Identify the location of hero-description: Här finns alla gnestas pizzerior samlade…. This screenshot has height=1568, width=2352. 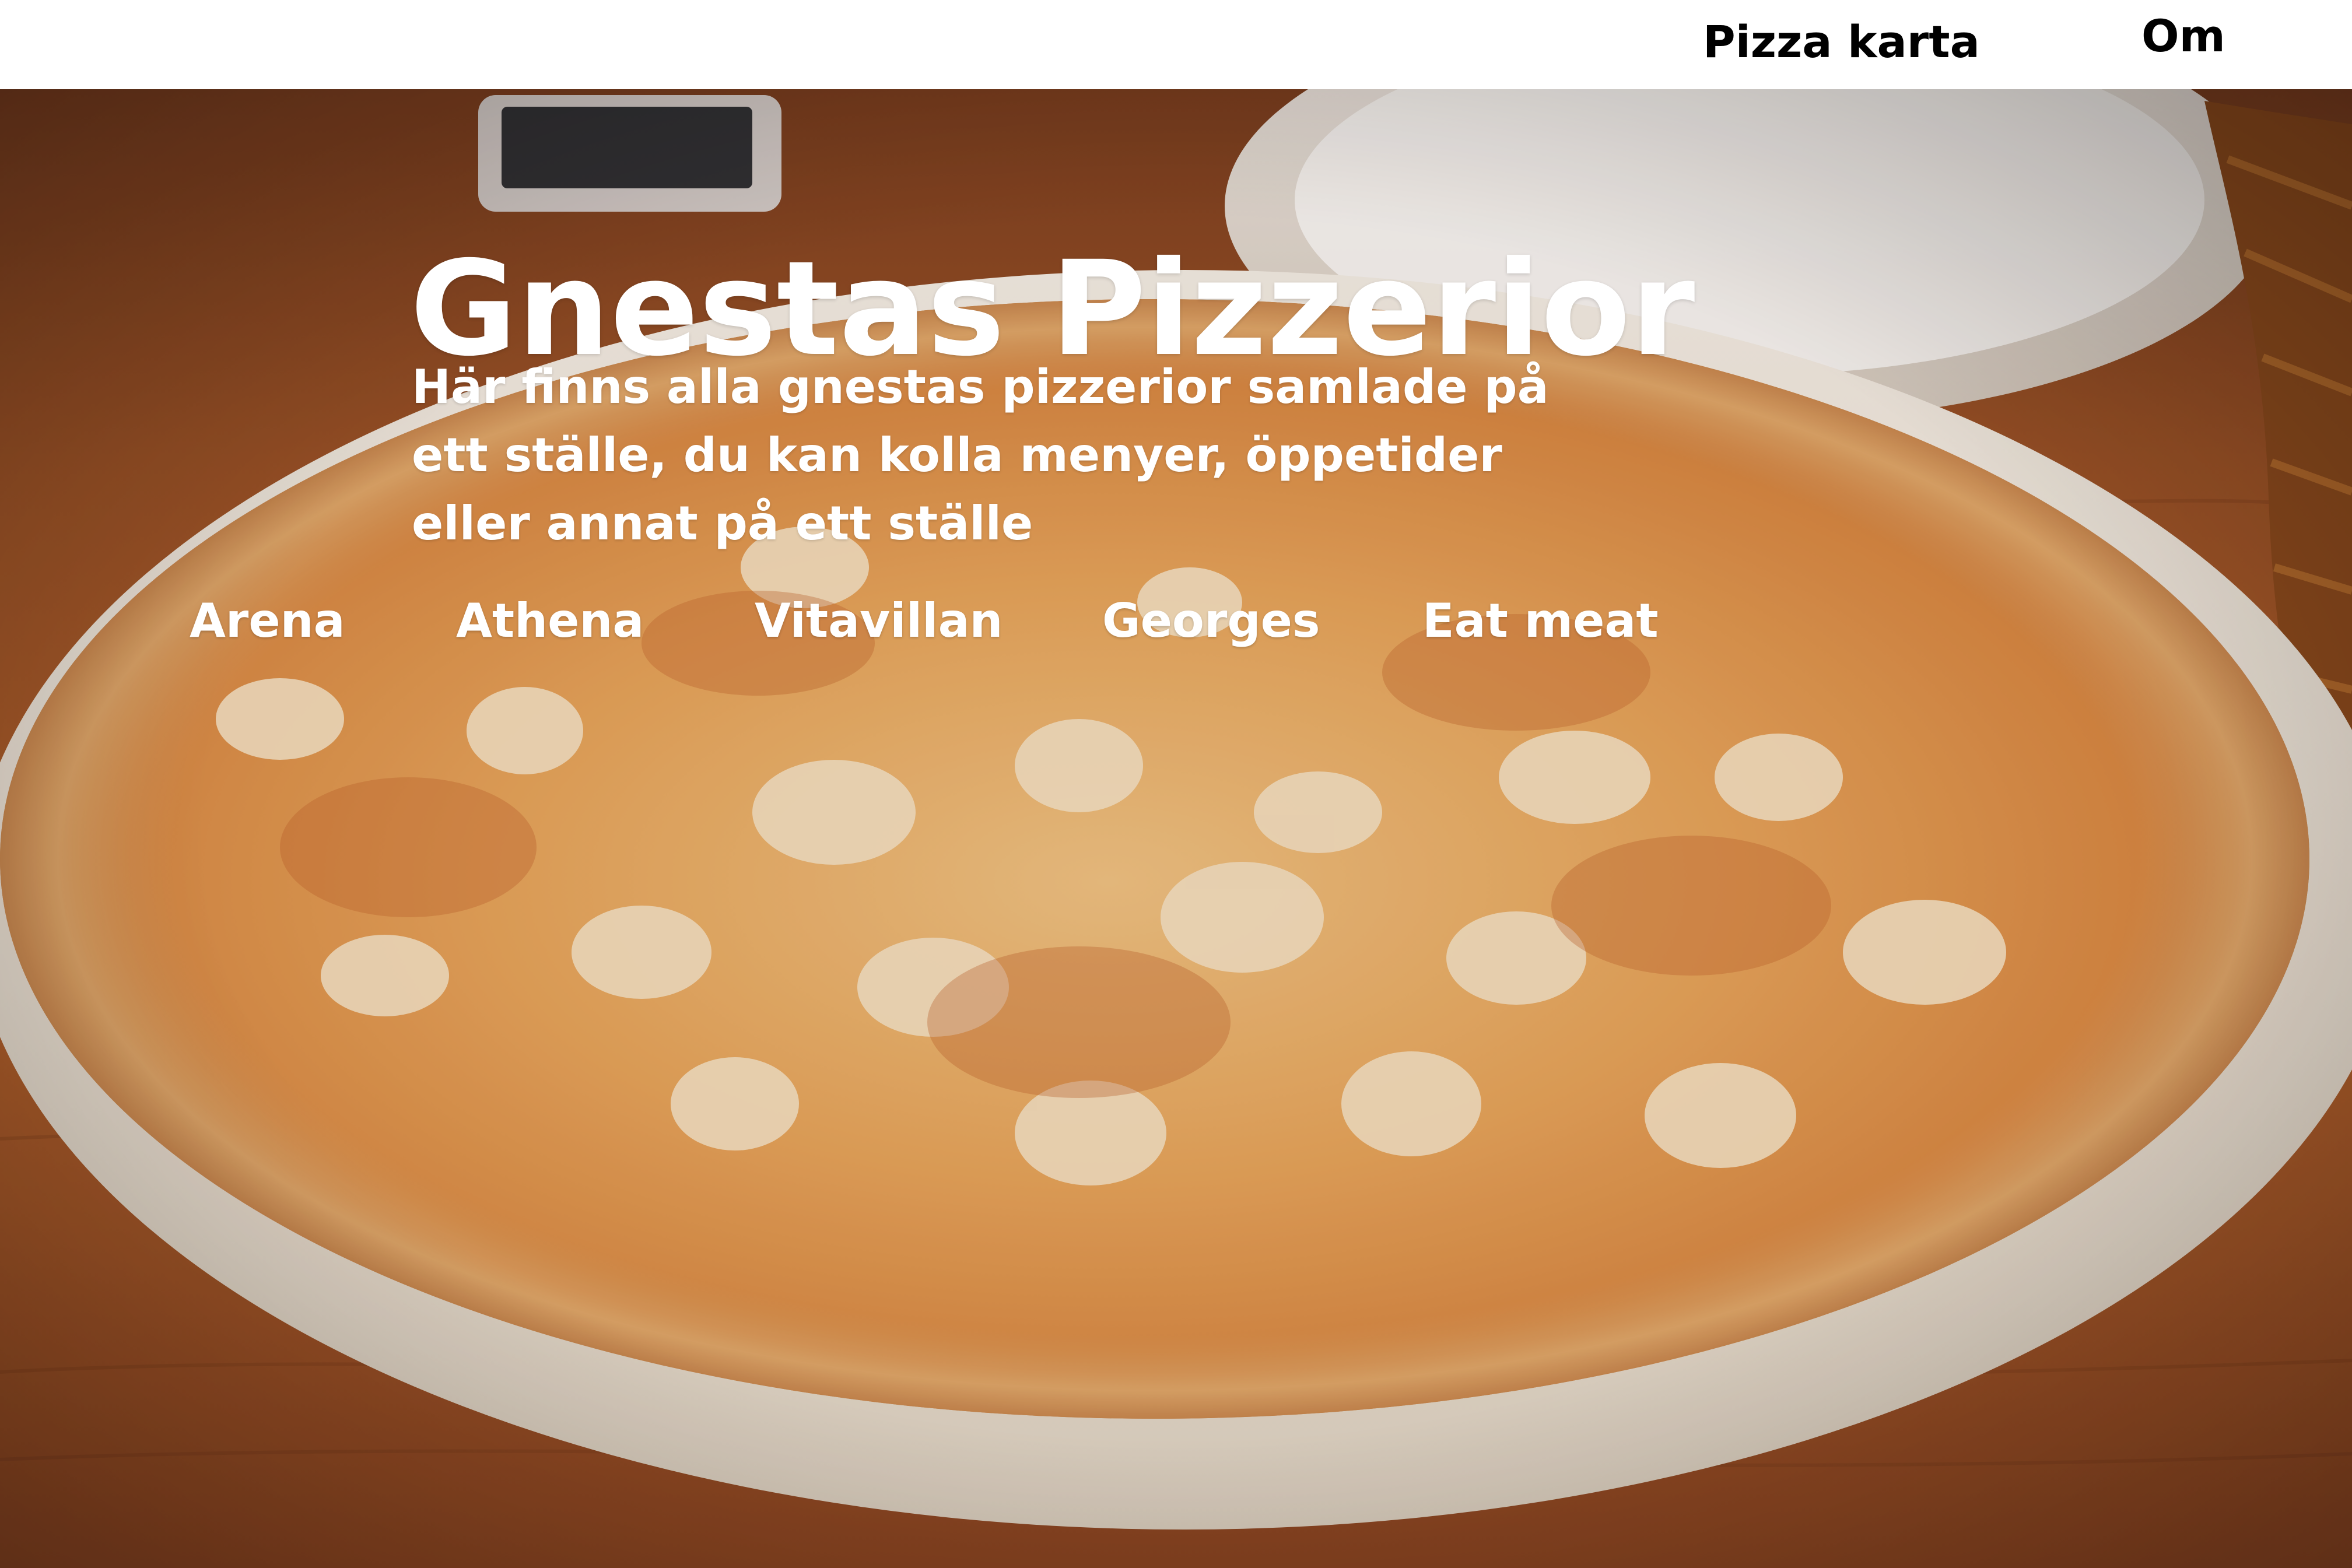
(981, 455).